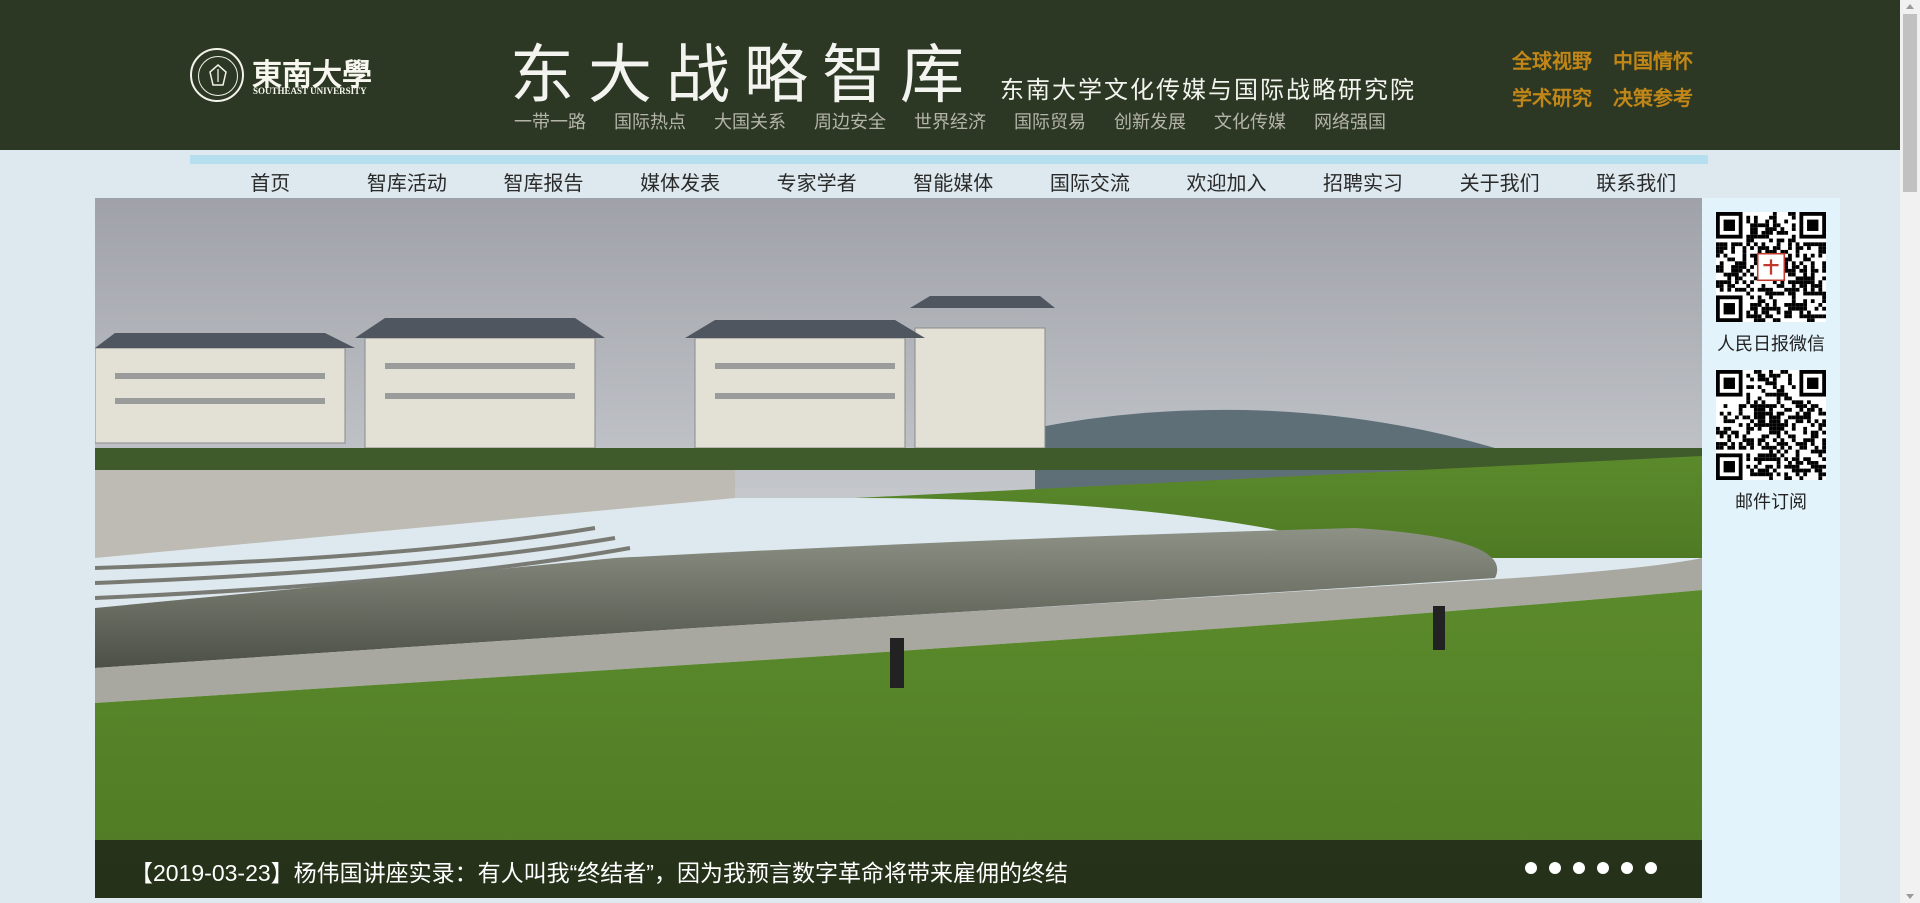 The height and width of the screenshot is (903, 1920). I want to click on quick-links-row: 全球视野 中国情怀, so click(1602, 62).